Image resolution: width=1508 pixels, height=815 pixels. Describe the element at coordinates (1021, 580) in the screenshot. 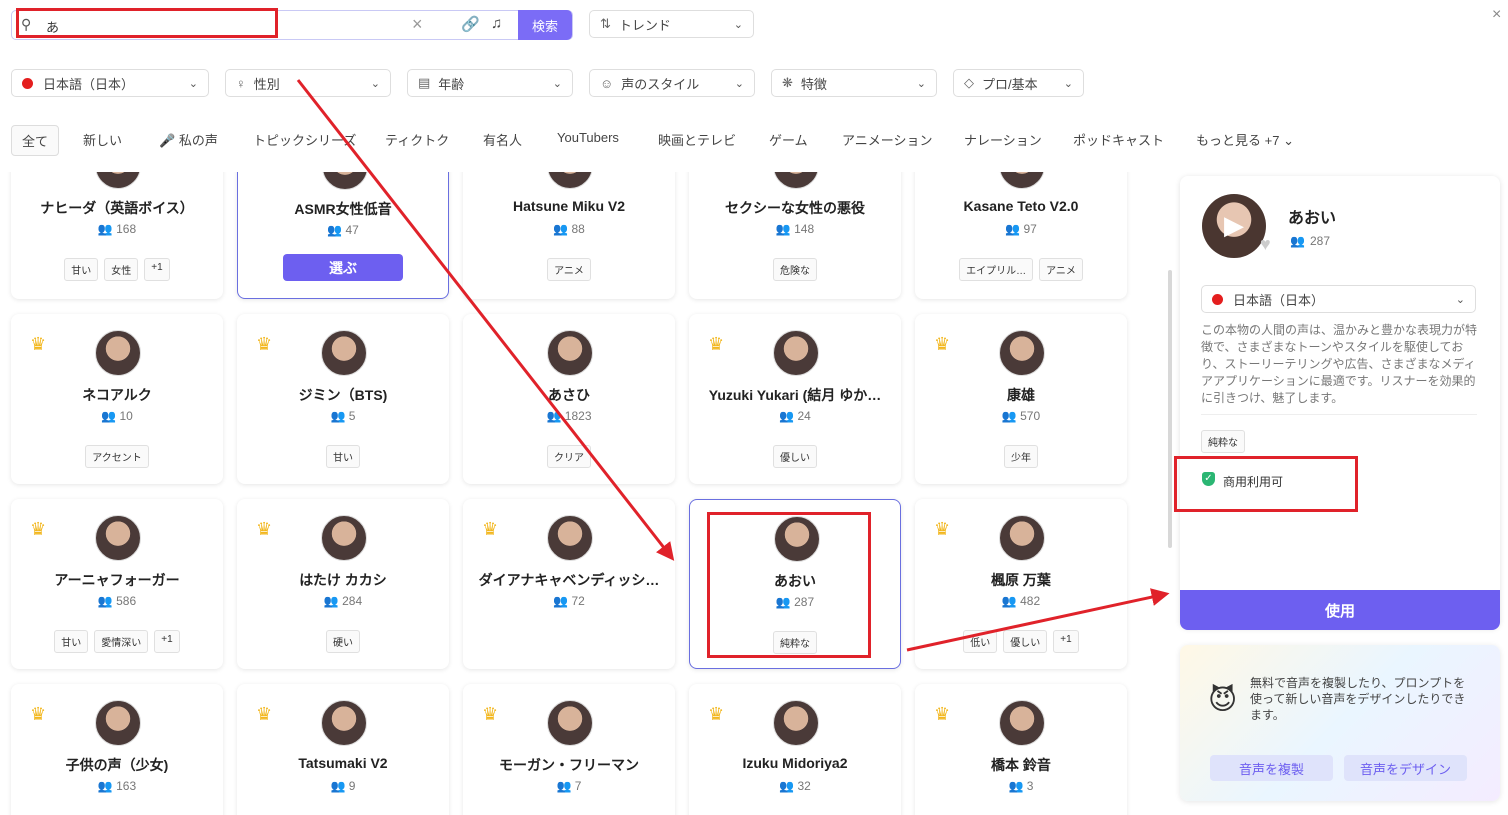

I see `voice-name: 楓原 万葉` at that location.